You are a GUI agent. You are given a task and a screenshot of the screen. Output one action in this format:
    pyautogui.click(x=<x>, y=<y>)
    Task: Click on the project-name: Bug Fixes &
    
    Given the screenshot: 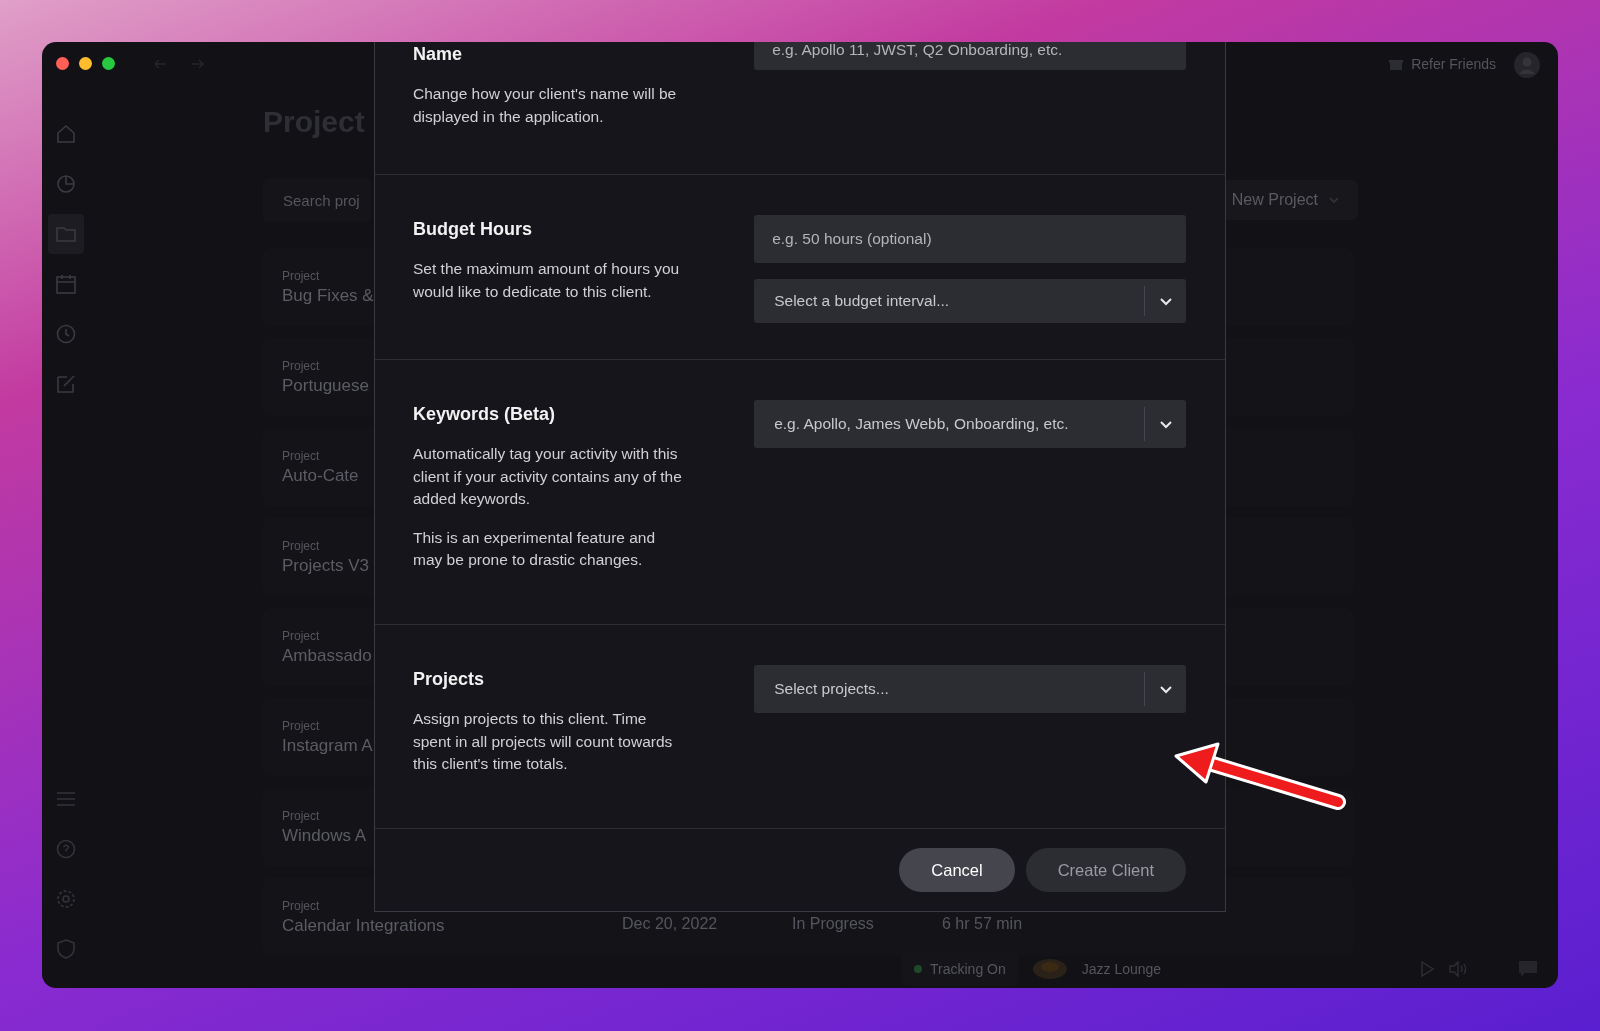 What is the action you would take?
    pyautogui.click(x=328, y=295)
    